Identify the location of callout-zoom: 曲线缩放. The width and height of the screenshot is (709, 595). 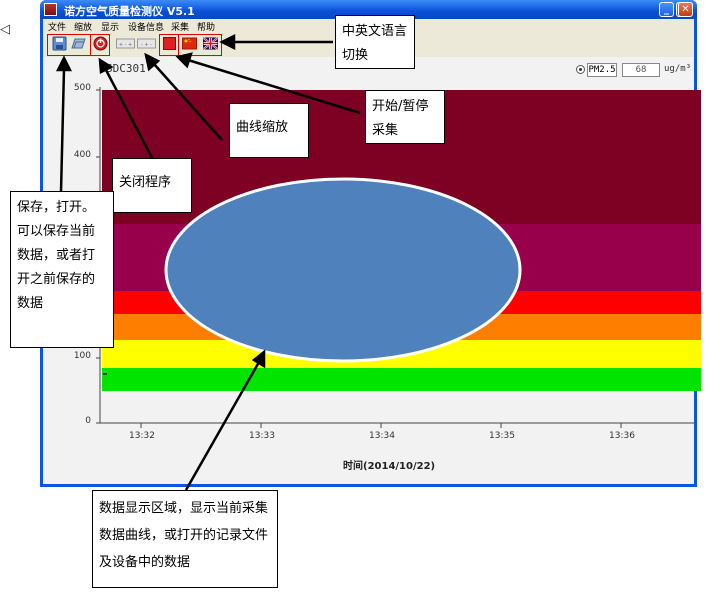
(269, 130).